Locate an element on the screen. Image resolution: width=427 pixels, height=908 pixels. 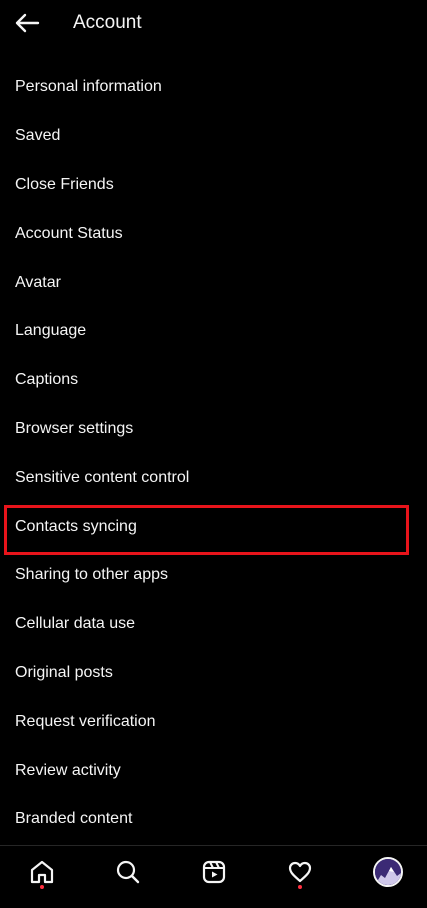
menu-item-label: Language is located at coordinates (51, 331).